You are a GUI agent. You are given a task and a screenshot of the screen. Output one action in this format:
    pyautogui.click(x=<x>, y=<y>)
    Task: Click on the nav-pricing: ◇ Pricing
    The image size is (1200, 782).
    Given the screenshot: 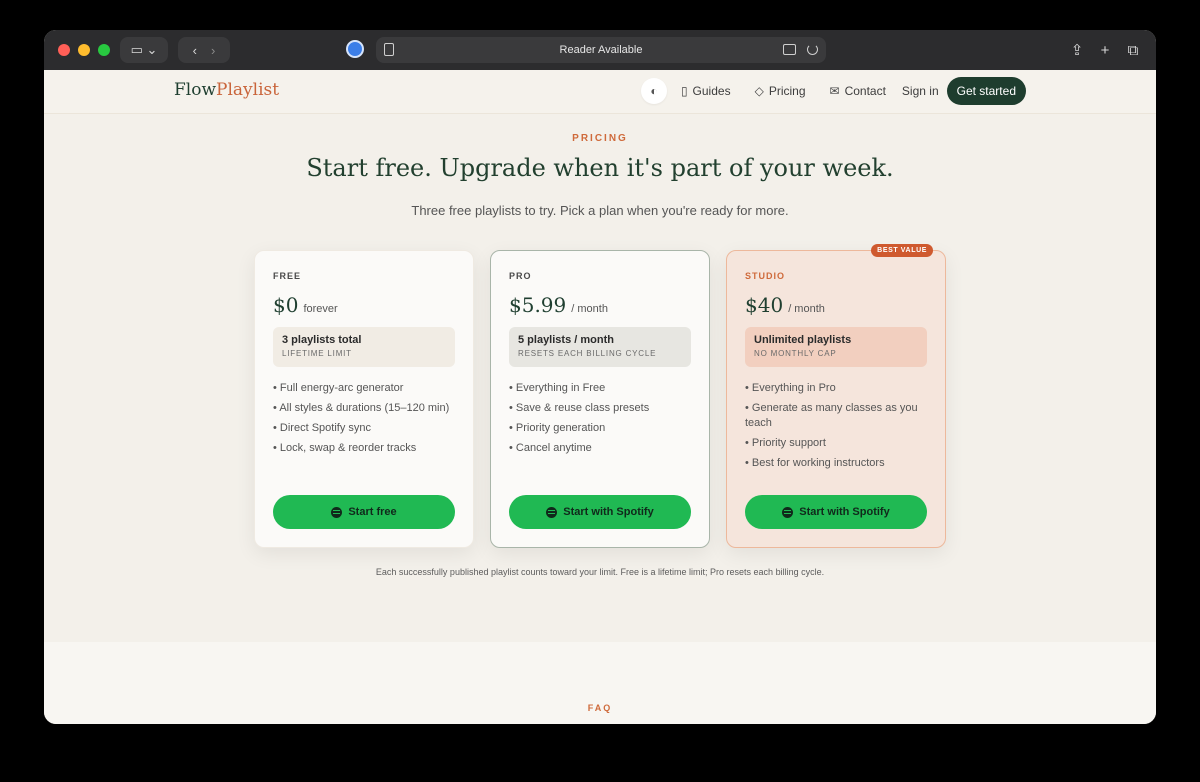 What is the action you would take?
    pyautogui.click(x=780, y=91)
    